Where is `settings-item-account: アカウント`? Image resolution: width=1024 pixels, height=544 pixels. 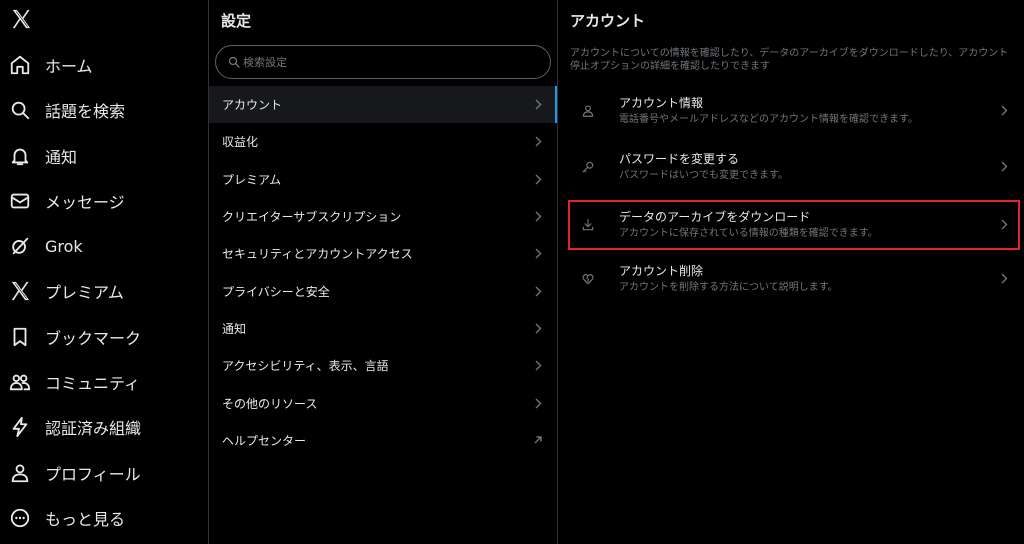 settings-item-account: アカウント is located at coordinates (383, 104).